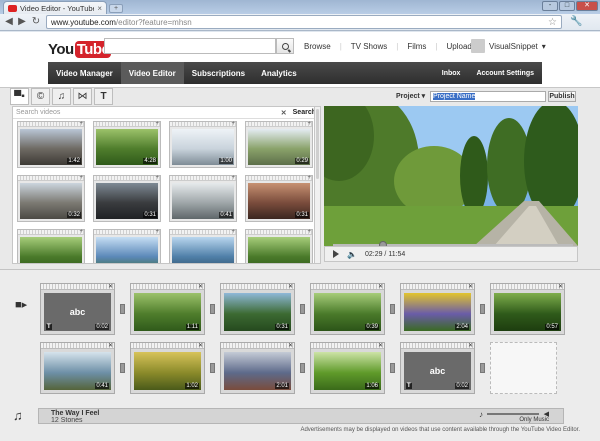 This screenshot has width=600, height=441. What do you see at coordinates (84, 73) in the screenshot?
I see `tab-video-manager: Video Manager` at bounding box center [84, 73].